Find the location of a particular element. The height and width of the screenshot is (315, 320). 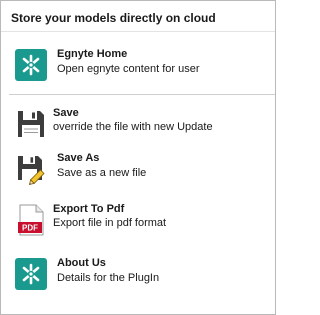

save-as-button: Save As Save as a new file is located at coordinates (138, 169).